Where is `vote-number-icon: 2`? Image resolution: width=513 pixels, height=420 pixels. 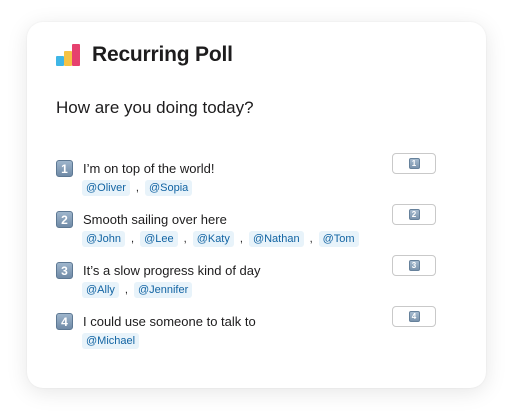 vote-number-icon: 2 is located at coordinates (414, 214).